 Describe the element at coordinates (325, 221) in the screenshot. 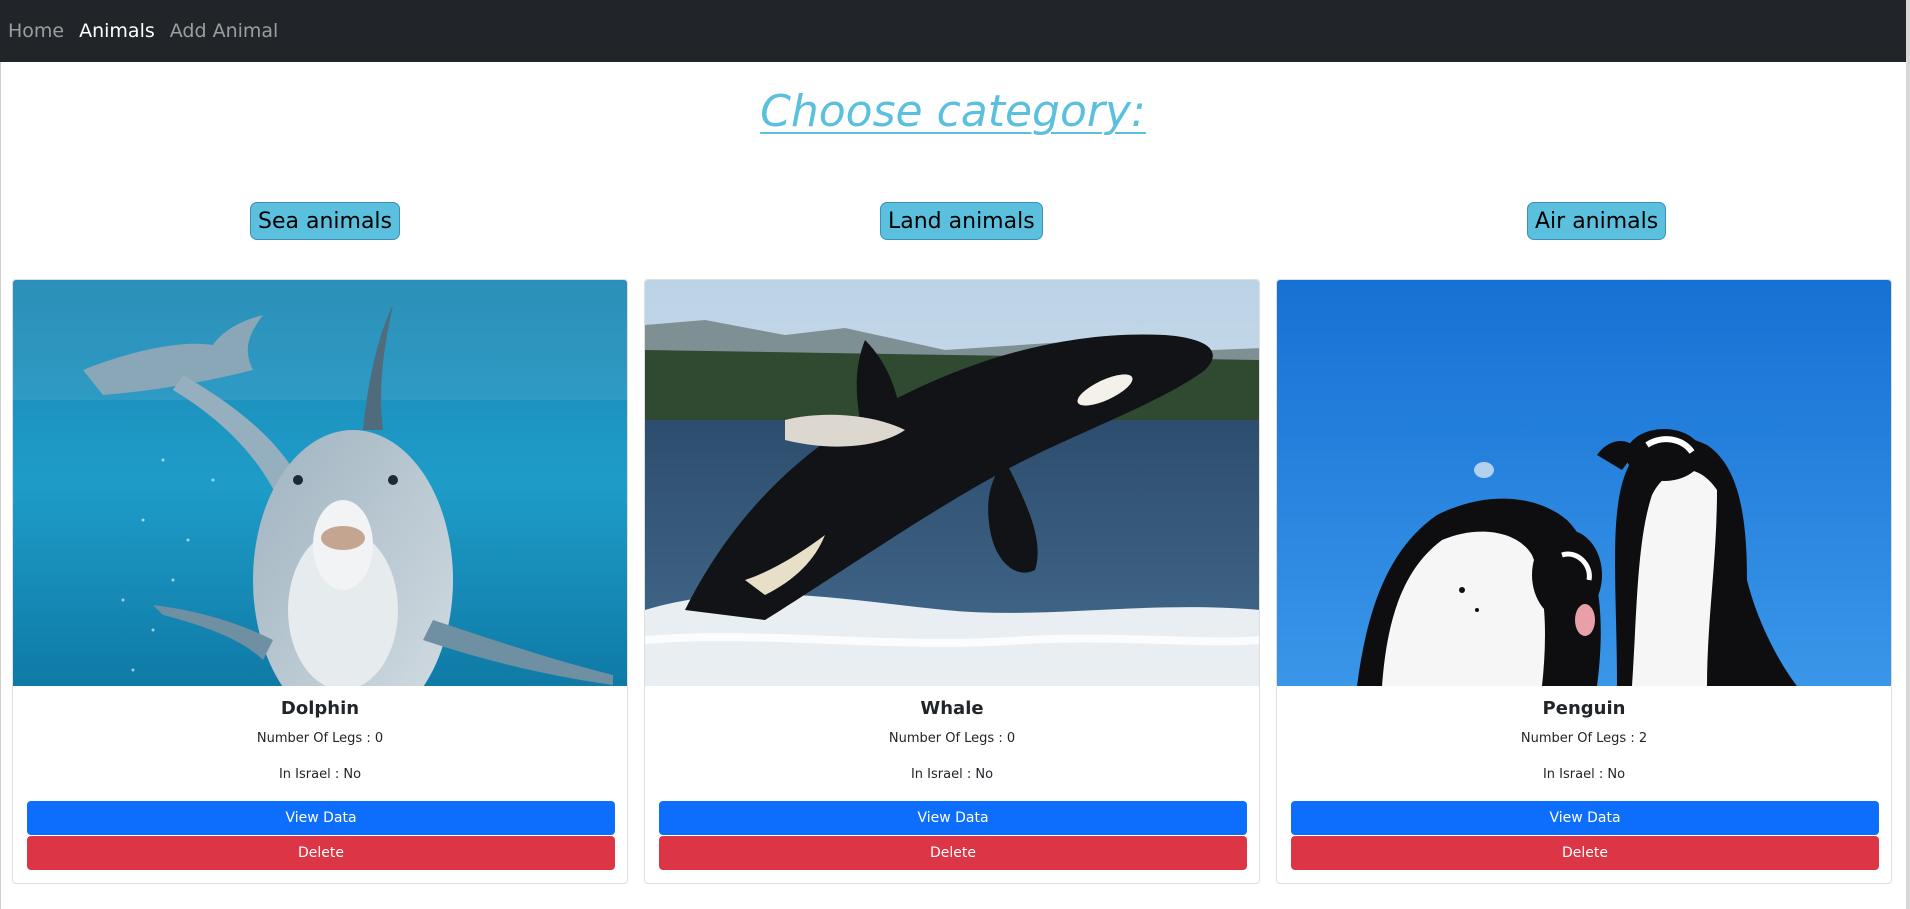

I see `sea-animals-button: Sea animals` at that location.